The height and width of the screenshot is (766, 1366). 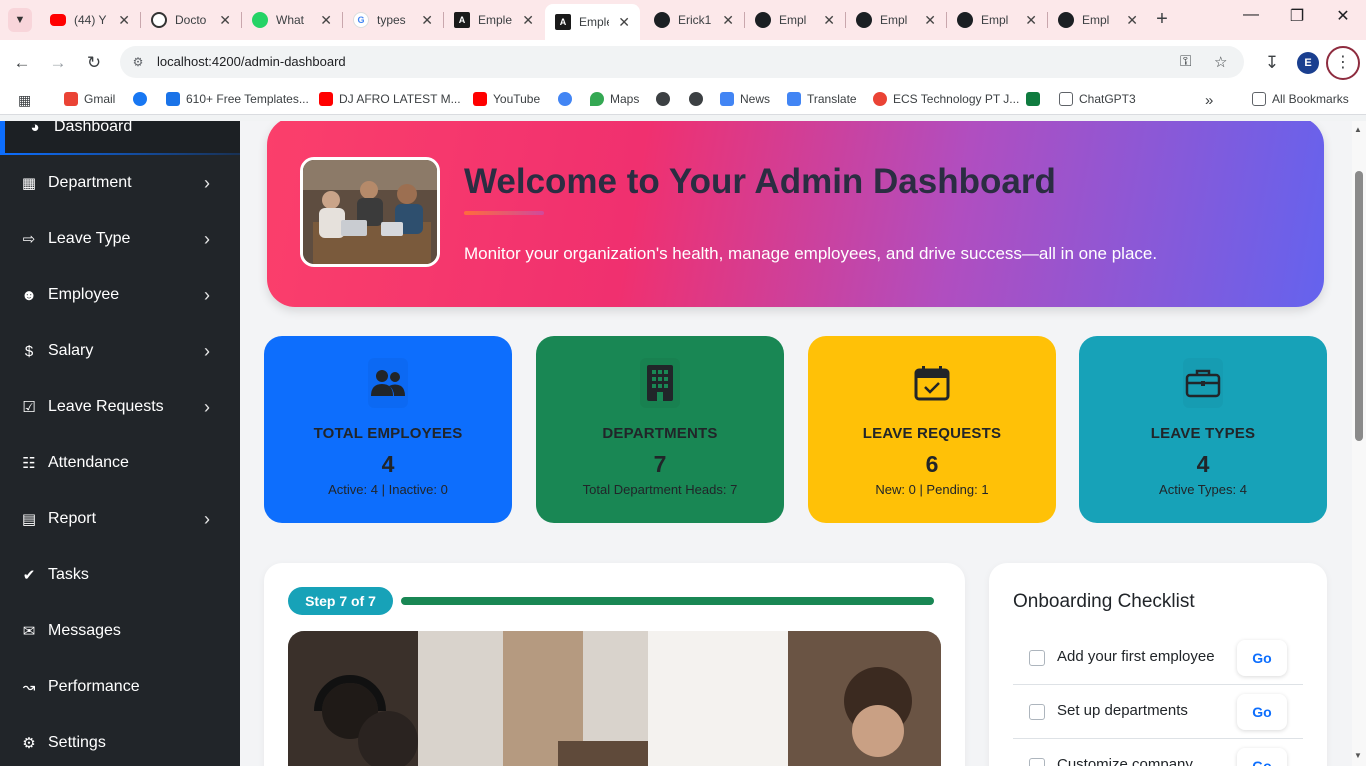 I want to click on bookmark-facebook, so click(x=143, y=99).